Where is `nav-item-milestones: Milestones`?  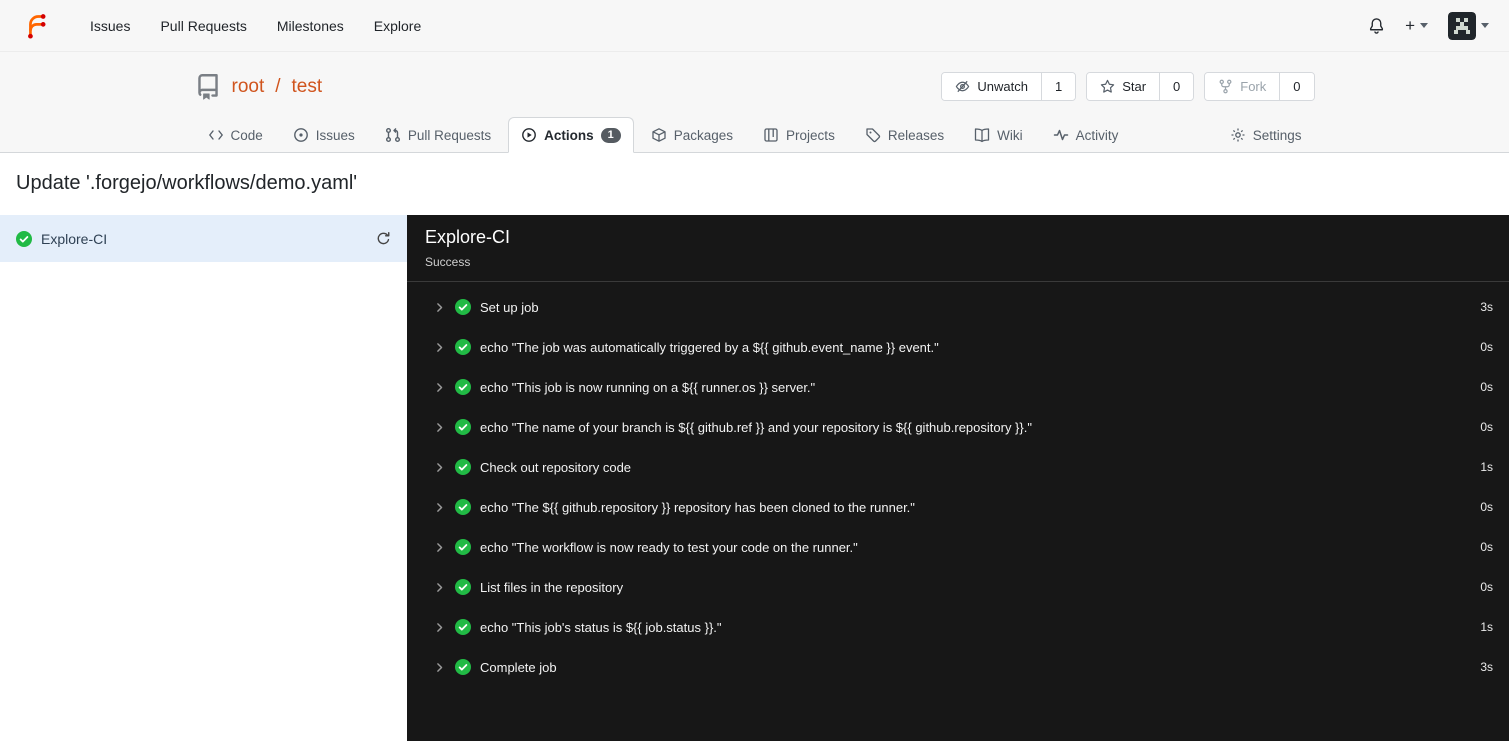
nav-item-milestones: Milestones is located at coordinates (310, 26).